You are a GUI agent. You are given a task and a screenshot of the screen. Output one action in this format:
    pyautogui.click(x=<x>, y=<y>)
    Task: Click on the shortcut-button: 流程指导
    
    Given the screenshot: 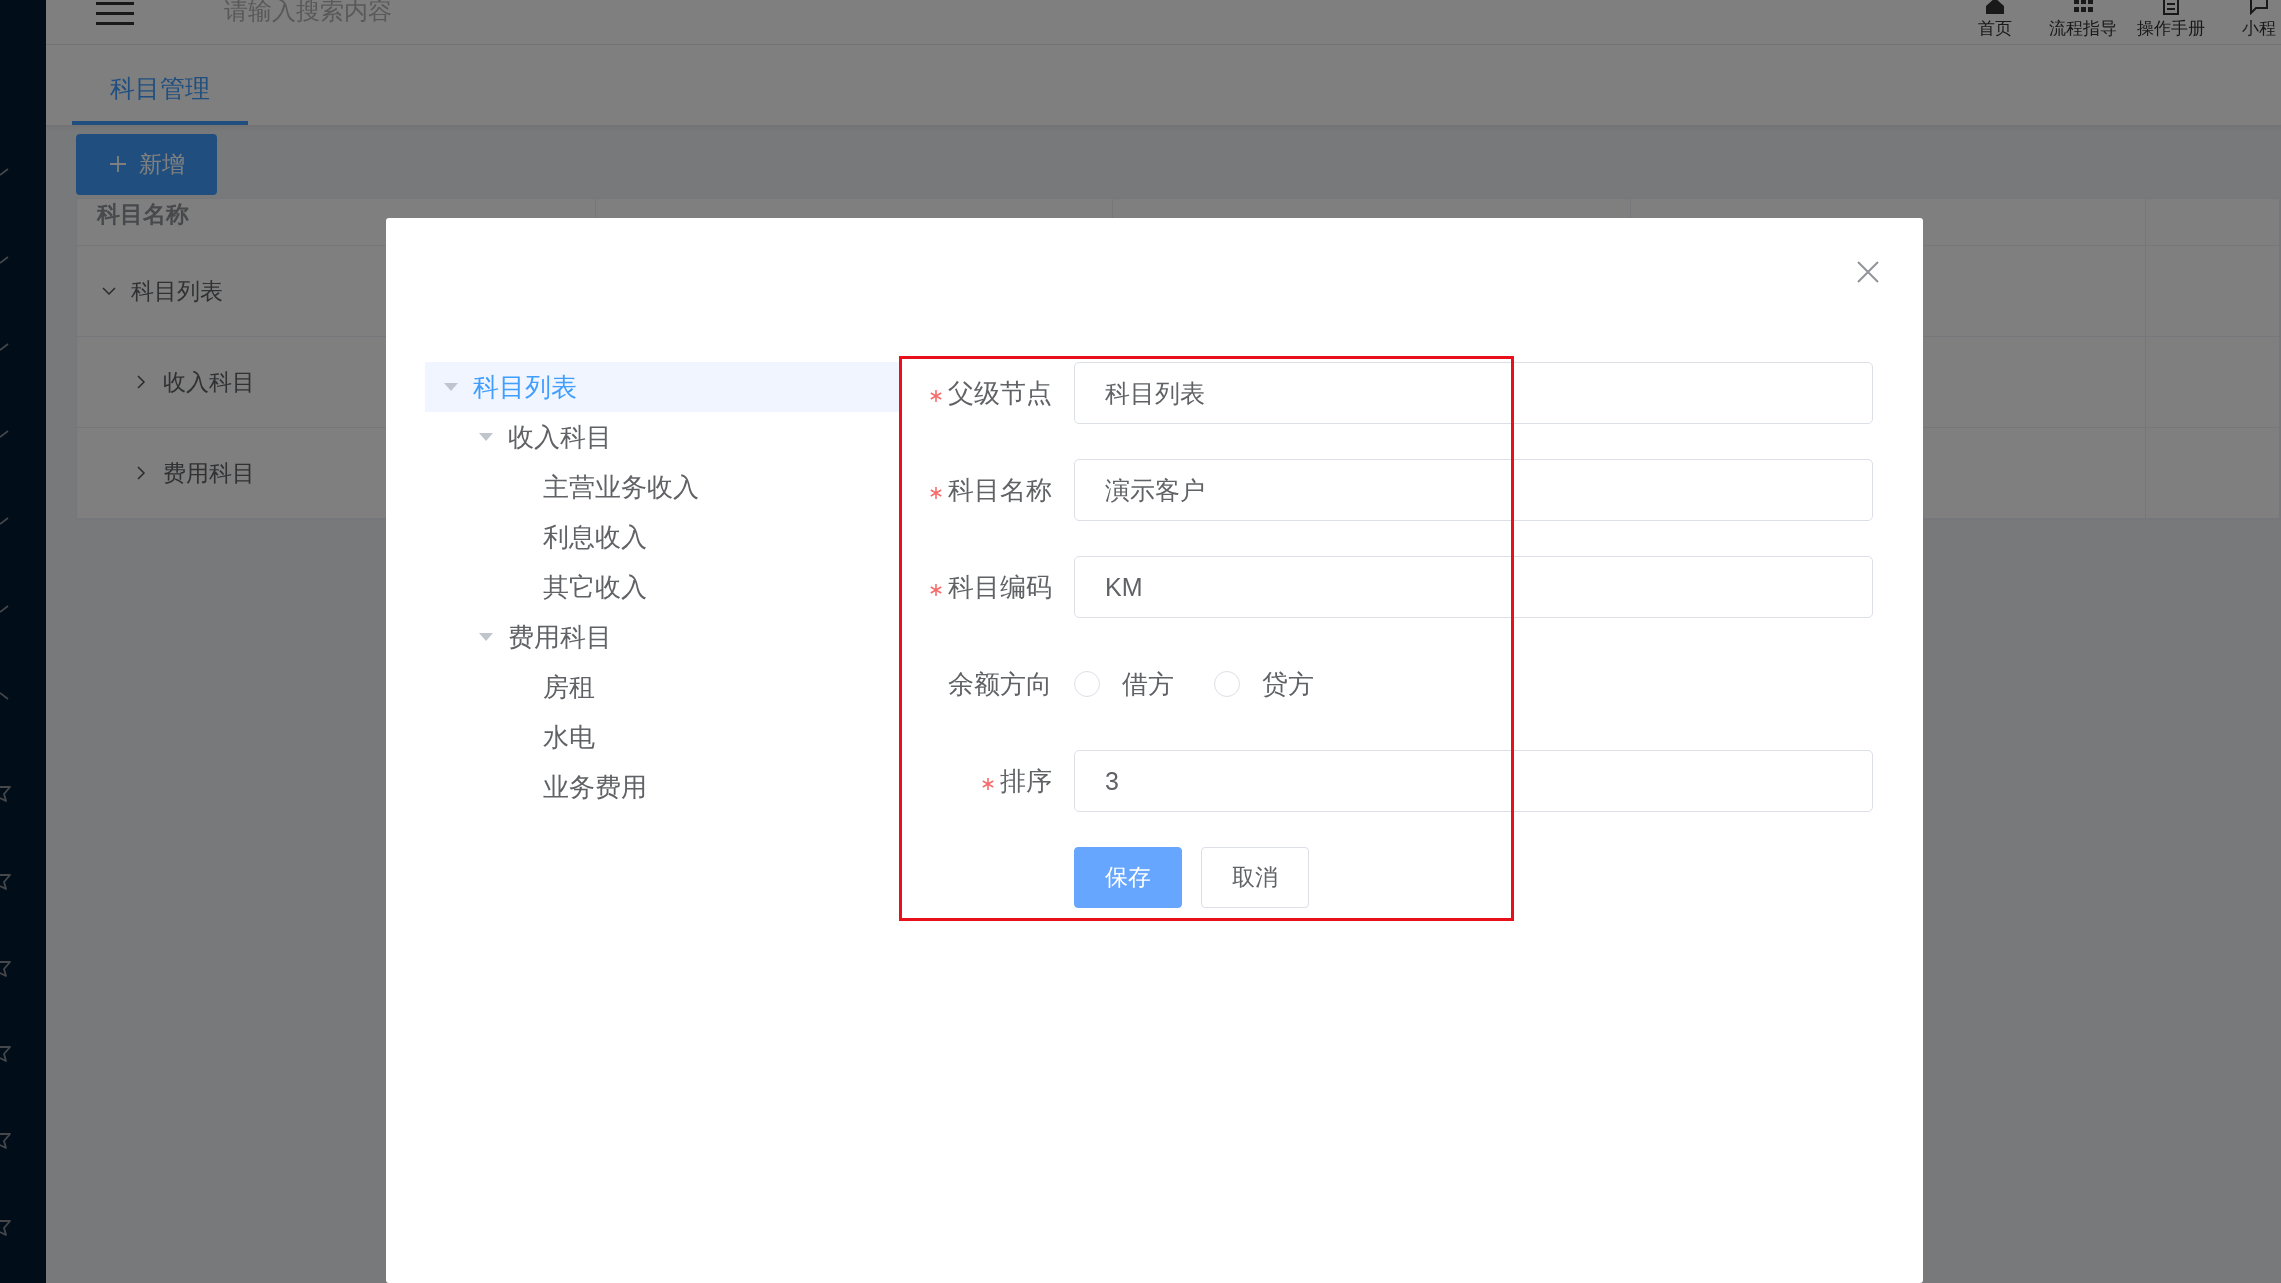 What is the action you would take?
    pyautogui.click(x=2083, y=20)
    